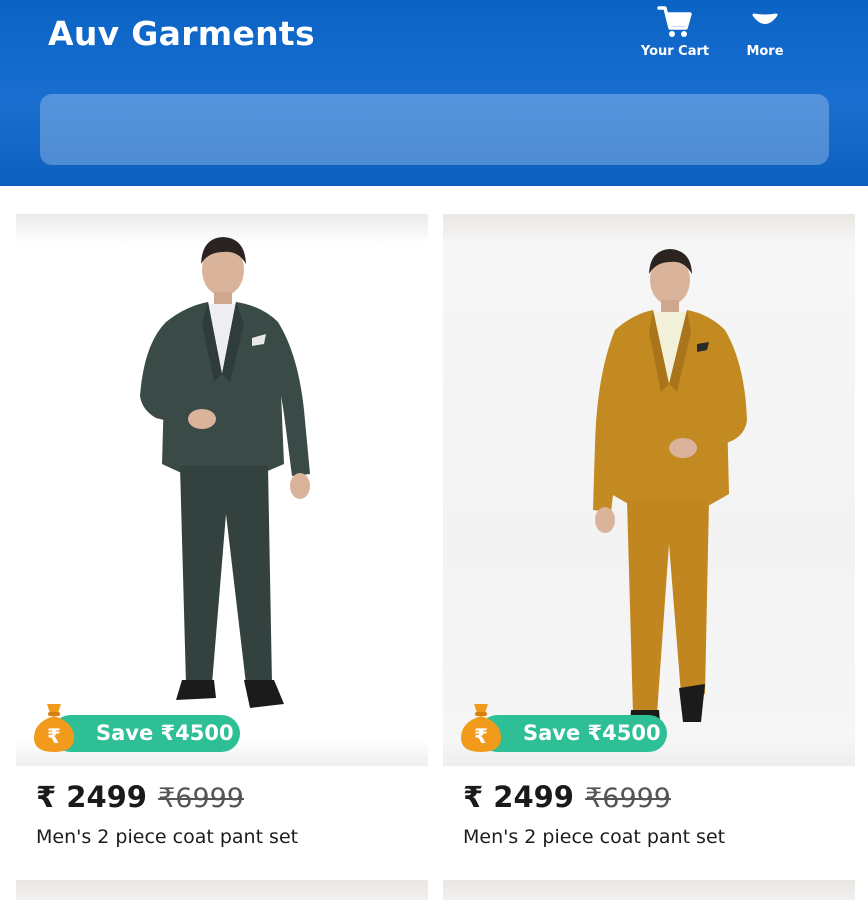 The image size is (868, 900). Describe the element at coordinates (675, 51) in the screenshot. I see `your-cart-label: Your Cart` at that location.